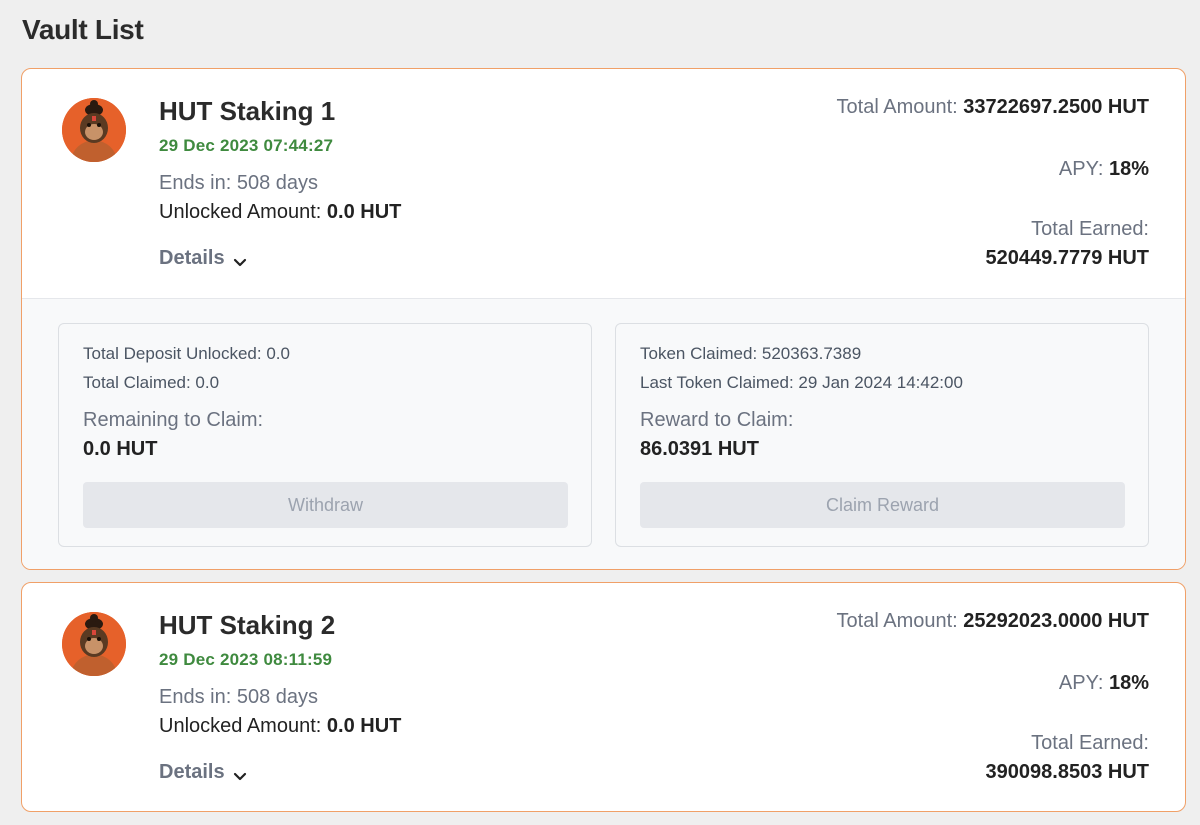  Describe the element at coordinates (83, 29) in the screenshot. I see `page-title: Vault List` at that location.